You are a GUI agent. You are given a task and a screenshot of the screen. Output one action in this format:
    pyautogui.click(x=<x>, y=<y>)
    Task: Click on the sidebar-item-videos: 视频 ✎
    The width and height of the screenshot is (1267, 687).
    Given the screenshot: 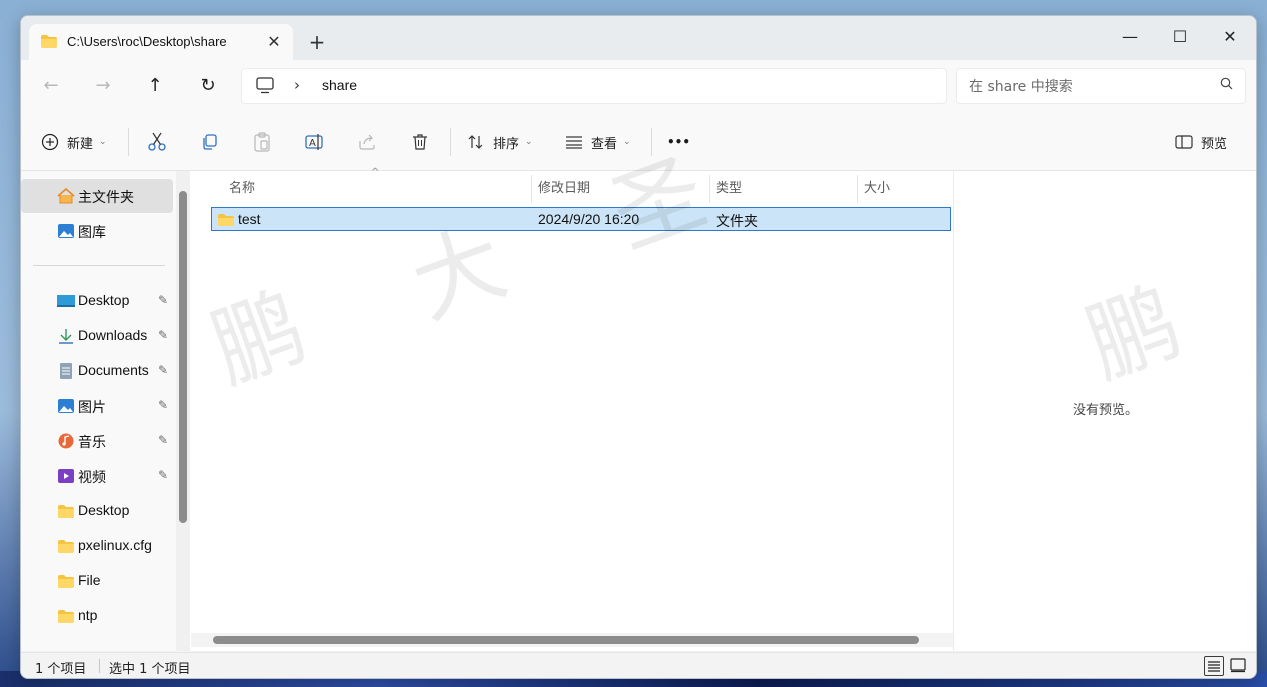 What is the action you would take?
    pyautogui.click(x=97, y=476)
    